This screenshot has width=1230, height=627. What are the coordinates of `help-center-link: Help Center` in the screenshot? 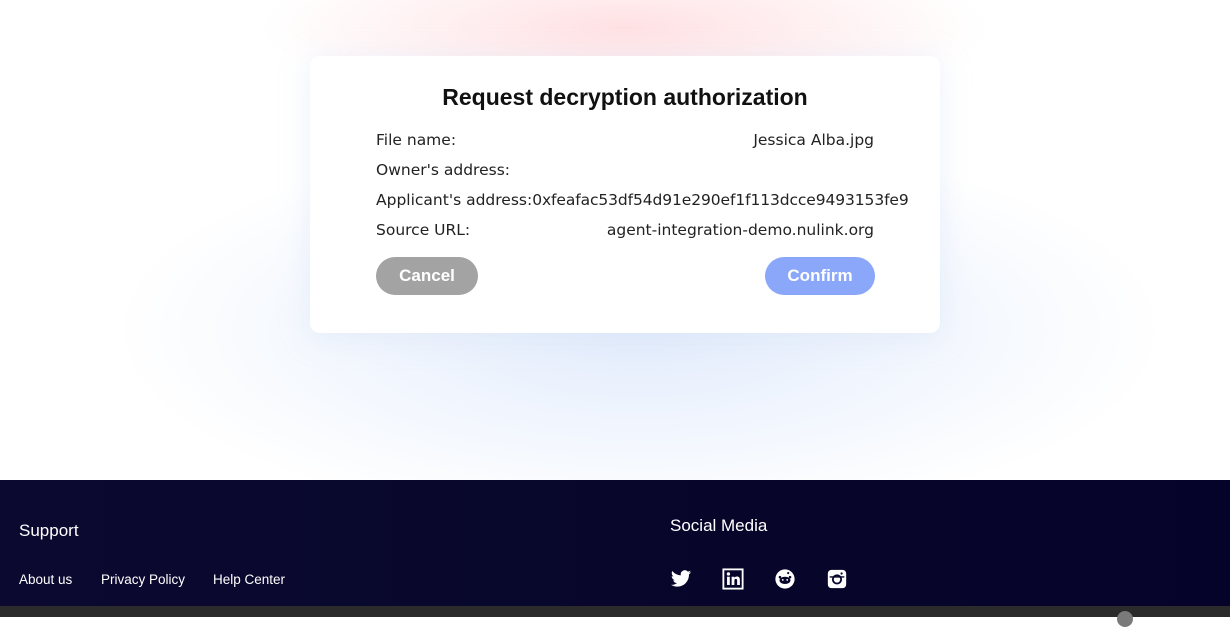 It's located at (249, 579).